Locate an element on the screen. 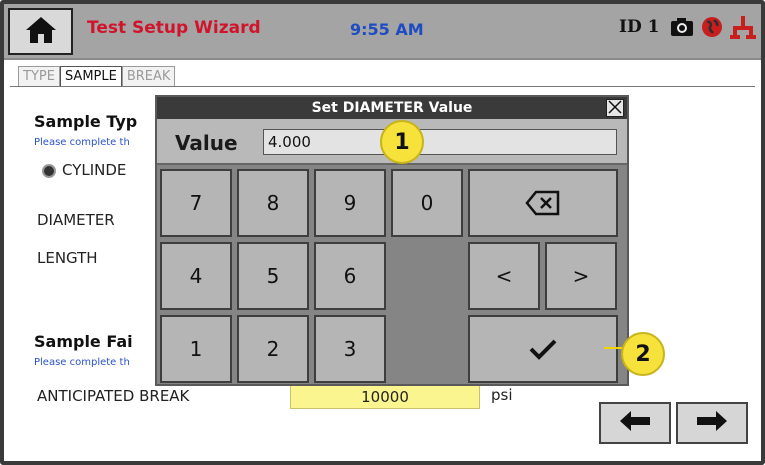 The width and height of the screenshot is (765, 465). title-bar: Test Setup Wizard 9:55 AM ID 1 is located at coordinates (382, 32).